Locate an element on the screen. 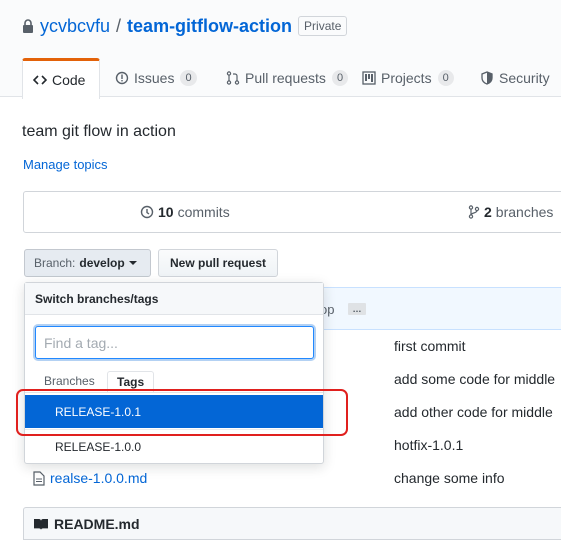 This screenshot has height=540, width=561. projects-counter: 0 is located at coordinates (445, 78).